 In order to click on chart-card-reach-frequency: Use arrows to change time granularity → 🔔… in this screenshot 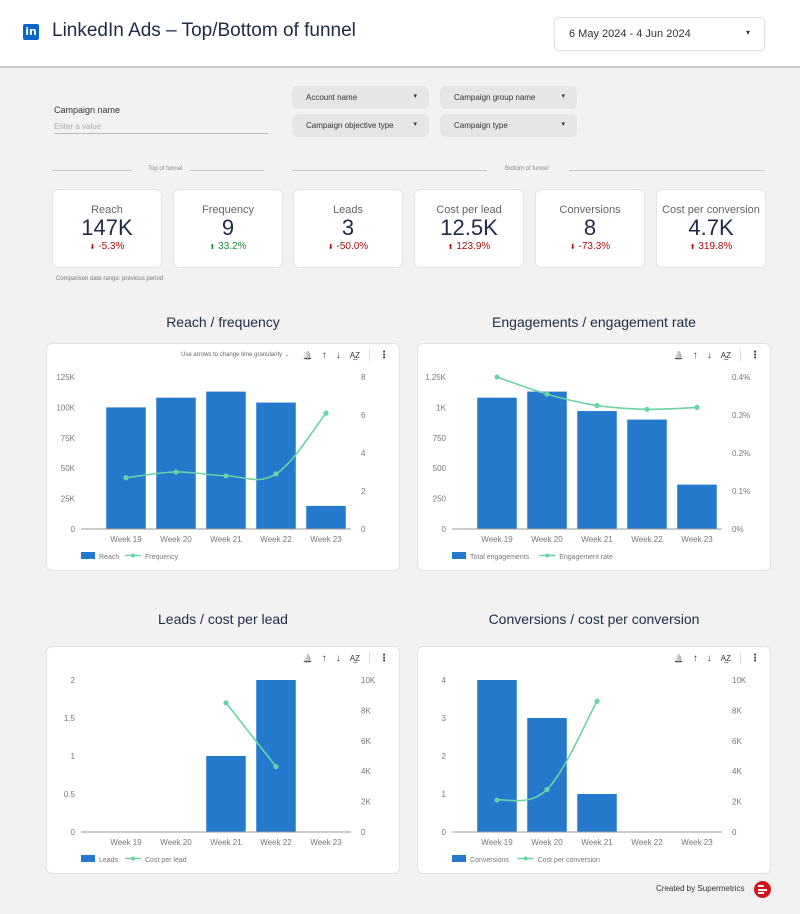, I will do `click(223, 457)`.